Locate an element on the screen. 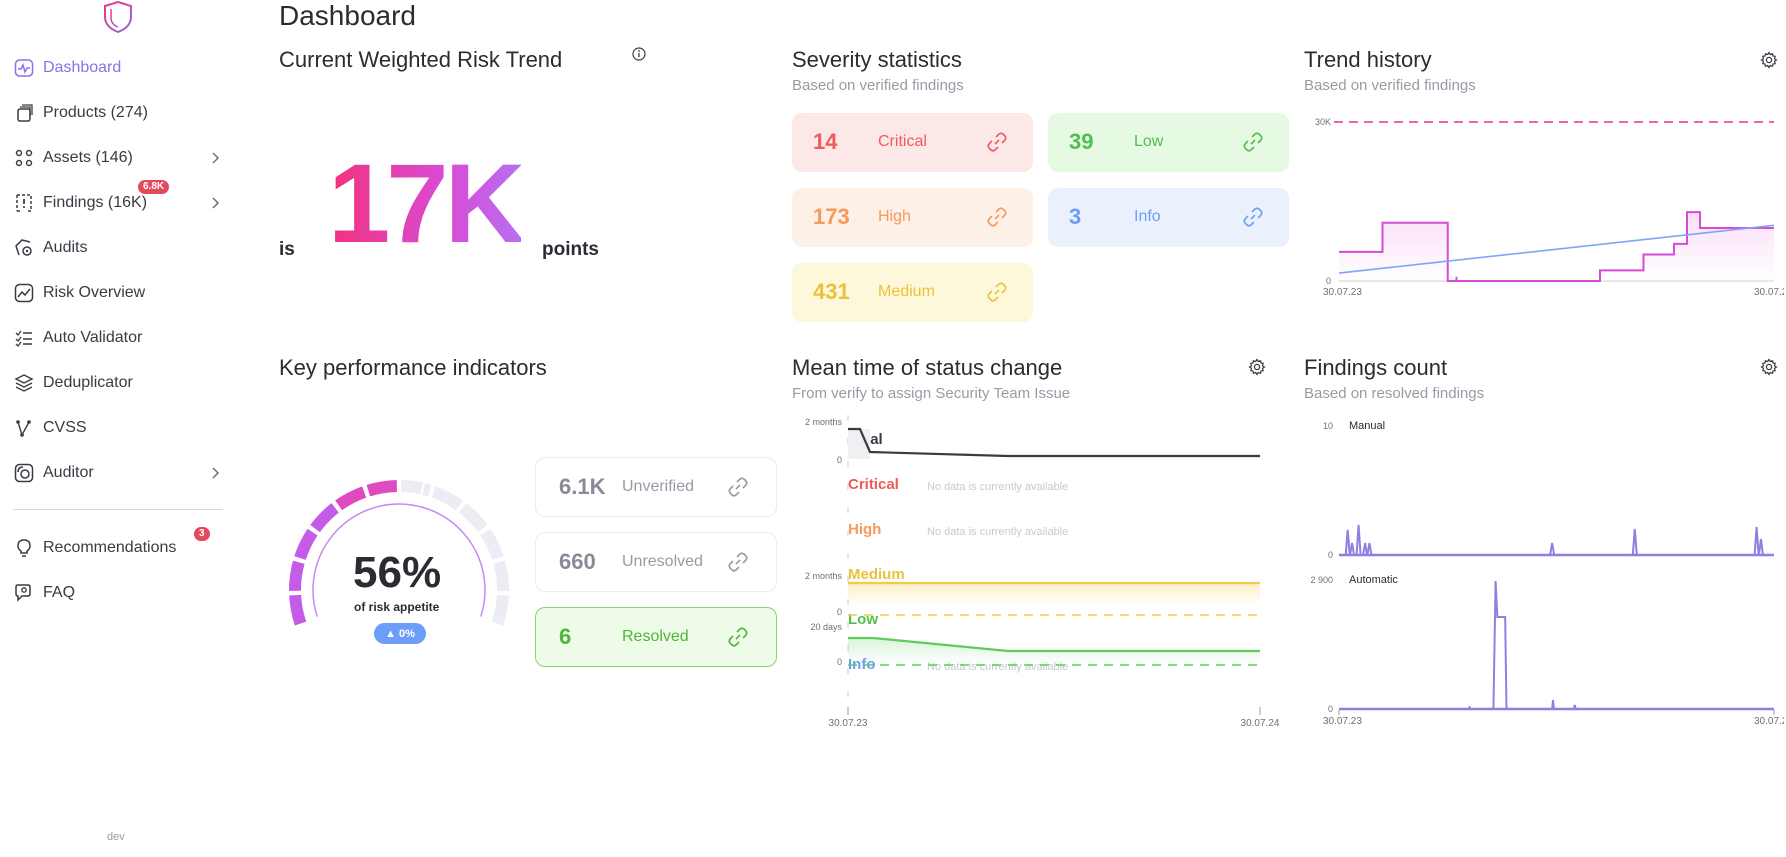 This screenshot has width=1786, height=857. severity-card-medium: 431 Medium is located at coordinates (912, 292).